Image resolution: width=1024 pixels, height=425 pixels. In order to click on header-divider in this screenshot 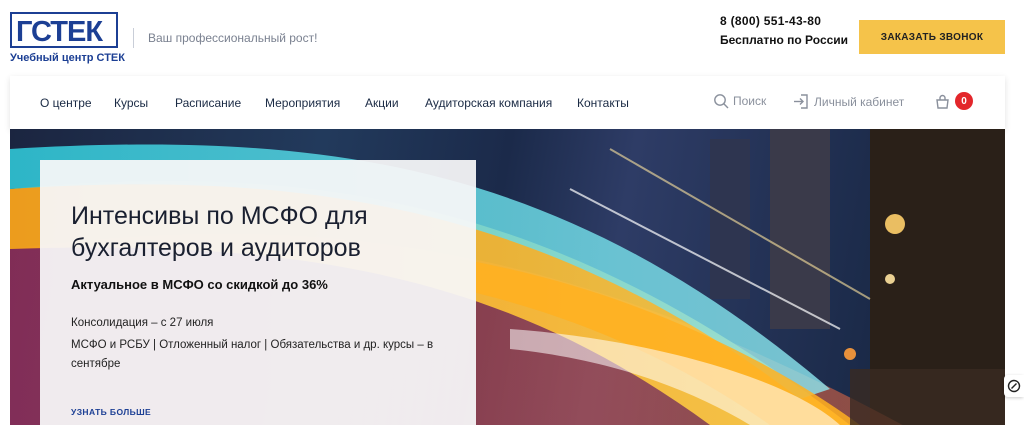, I will do `click(133, 38)`.